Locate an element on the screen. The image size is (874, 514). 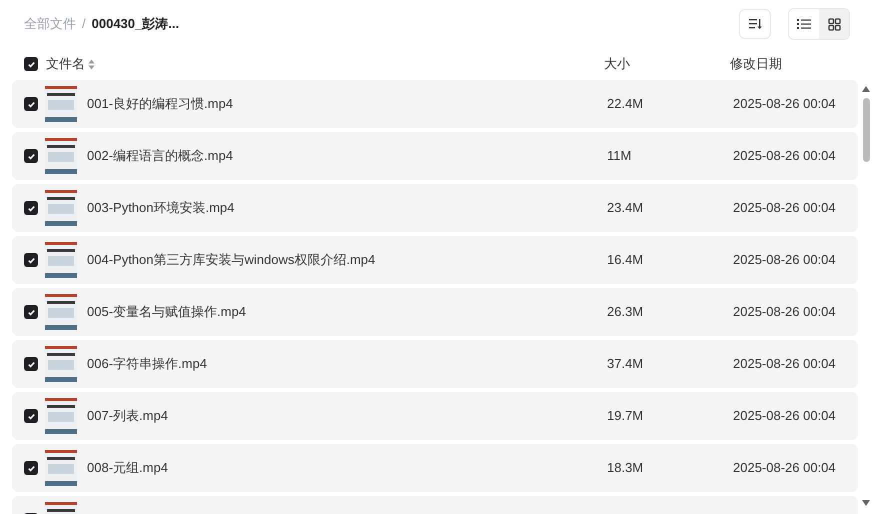
scroll-down-icon is located at coordinates (866, 503).